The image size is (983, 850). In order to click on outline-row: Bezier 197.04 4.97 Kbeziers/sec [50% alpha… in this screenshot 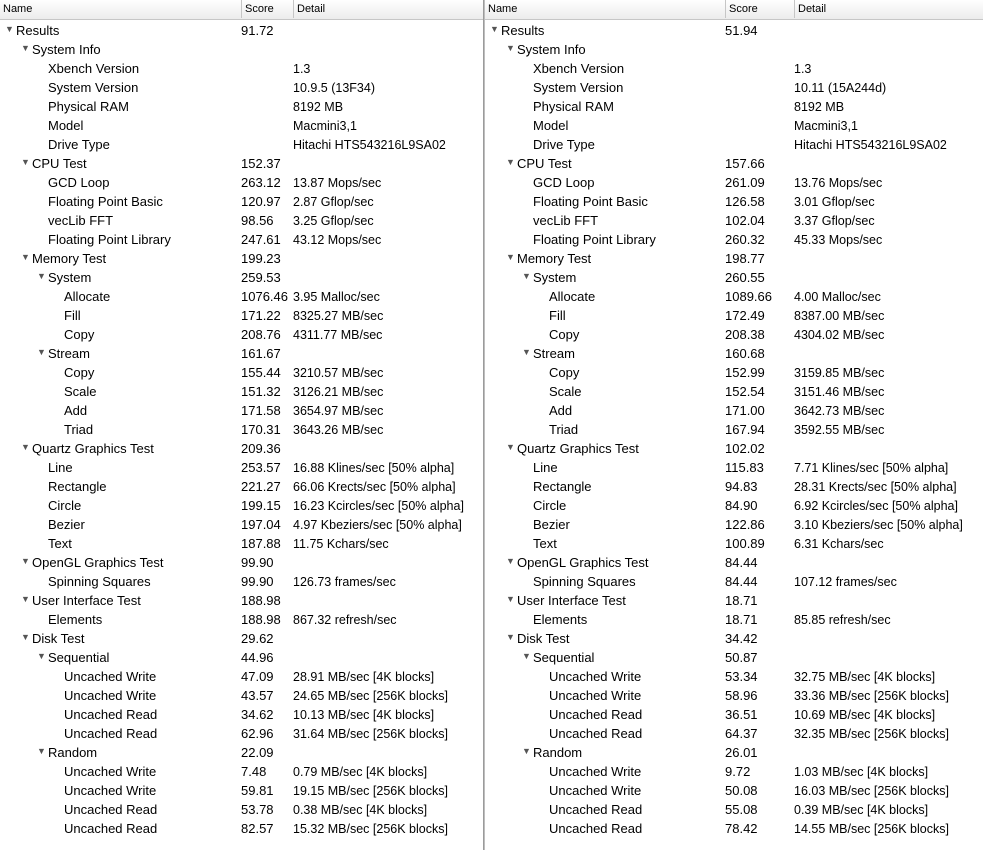, I will do `click(241, 523)`.